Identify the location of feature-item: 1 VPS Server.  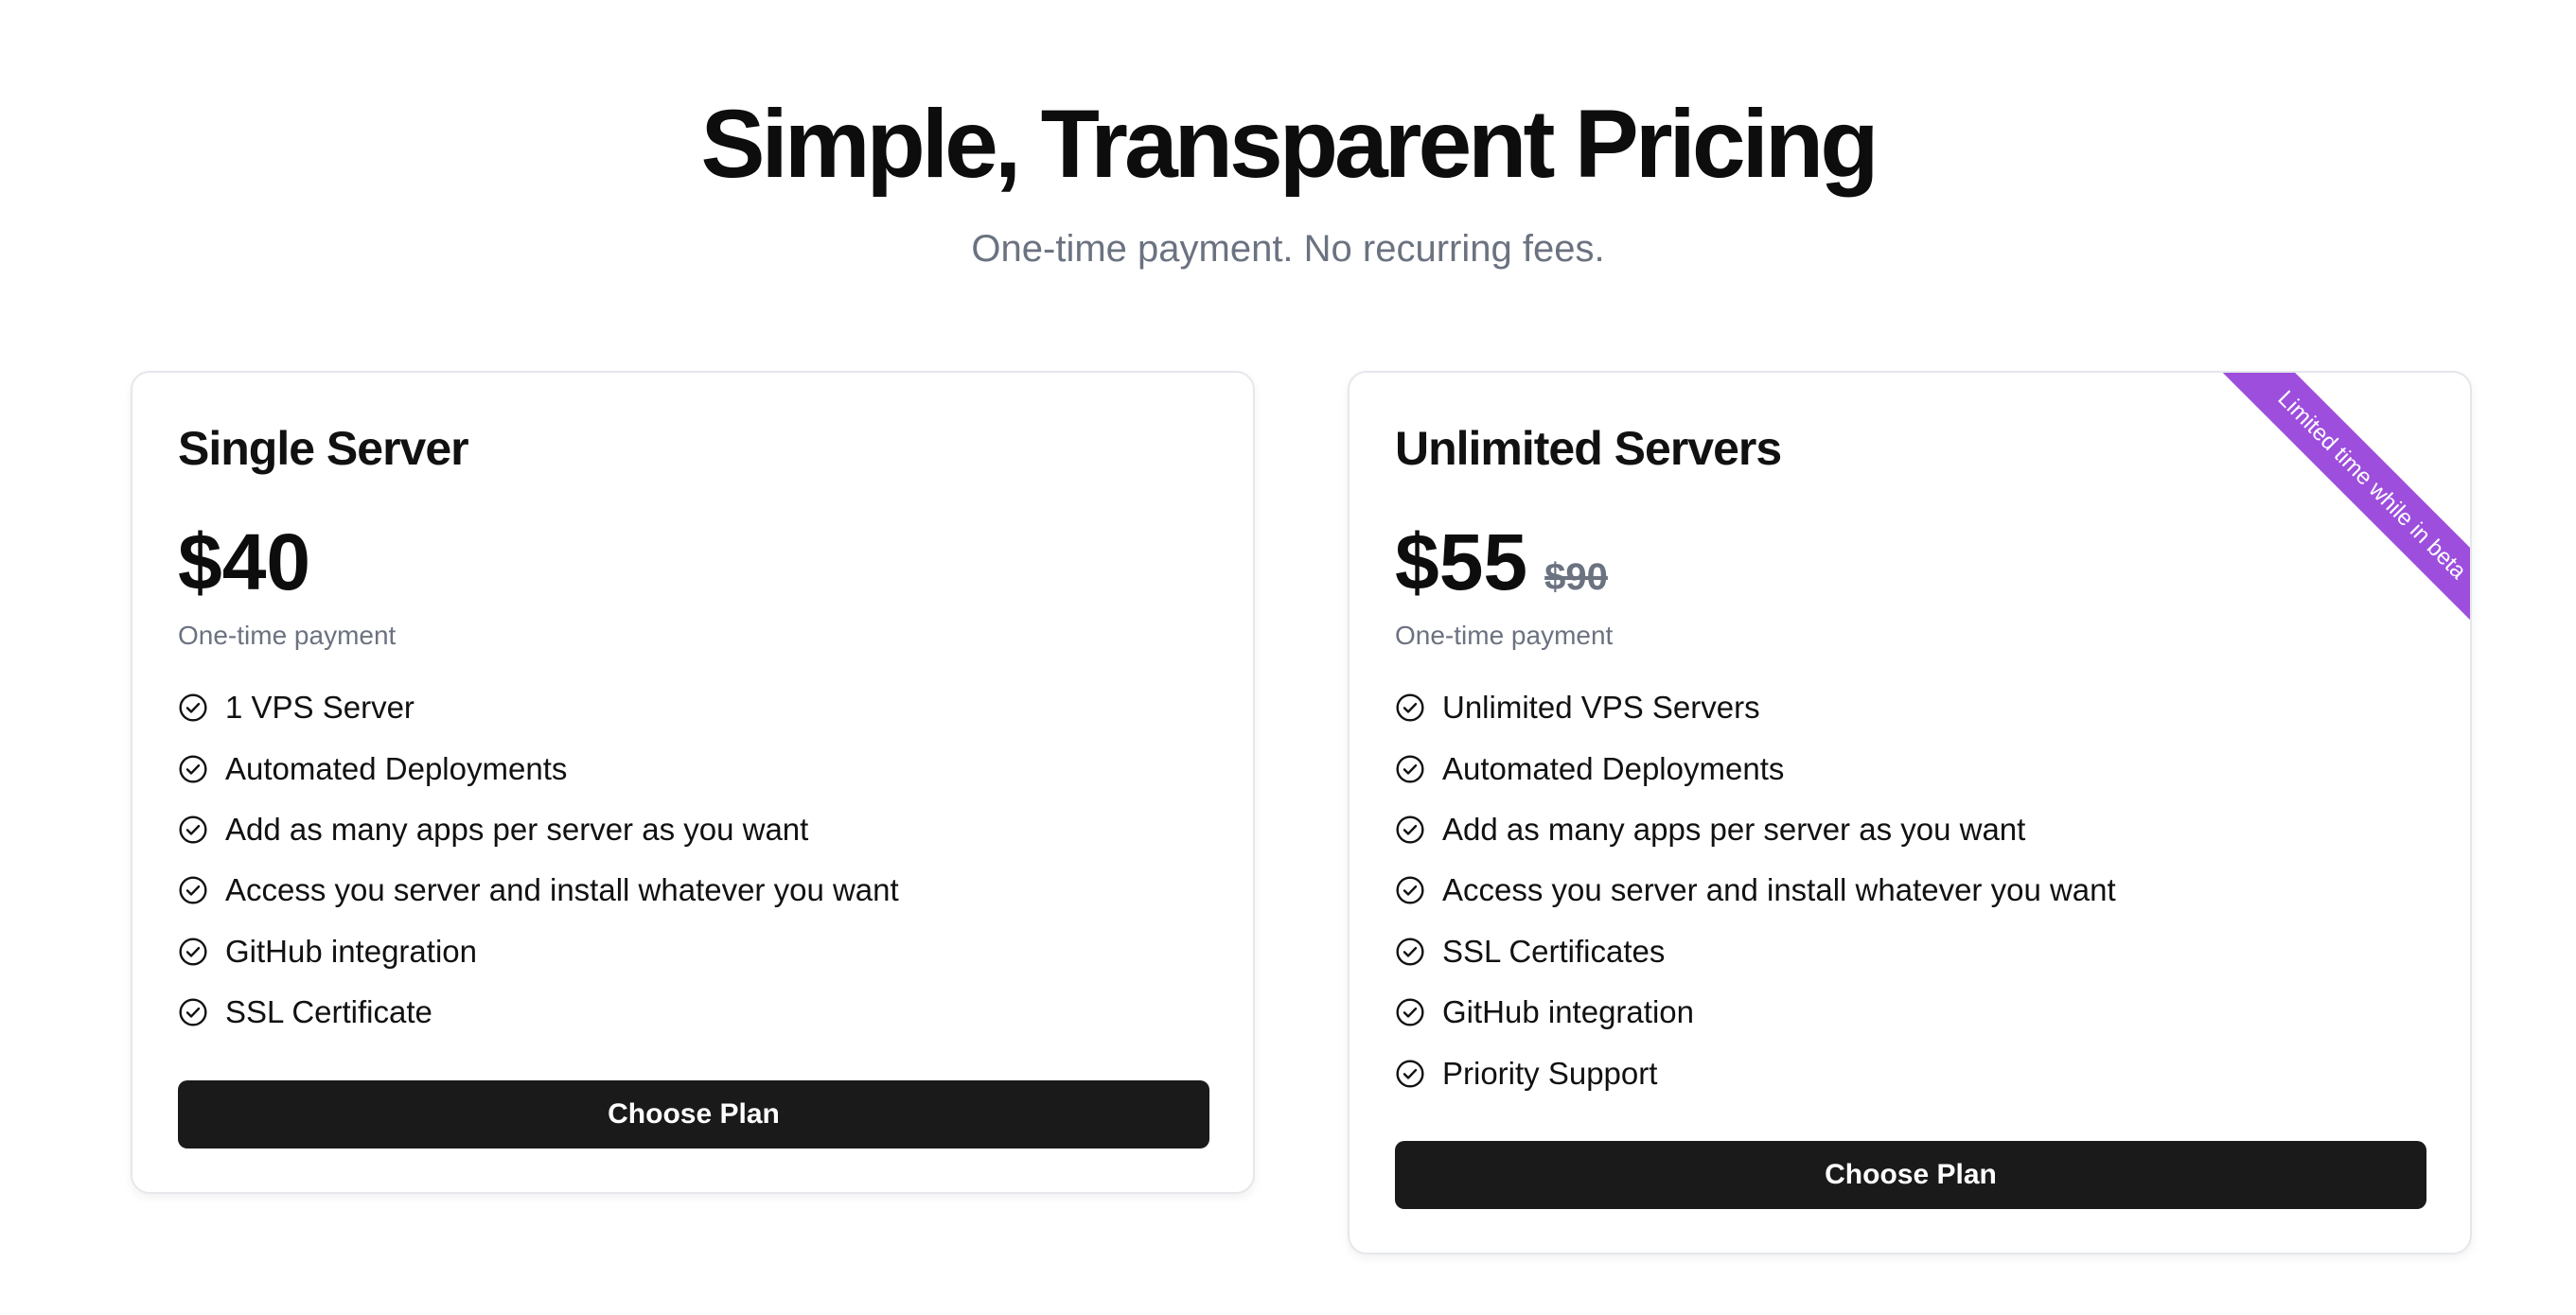
(538, 707).